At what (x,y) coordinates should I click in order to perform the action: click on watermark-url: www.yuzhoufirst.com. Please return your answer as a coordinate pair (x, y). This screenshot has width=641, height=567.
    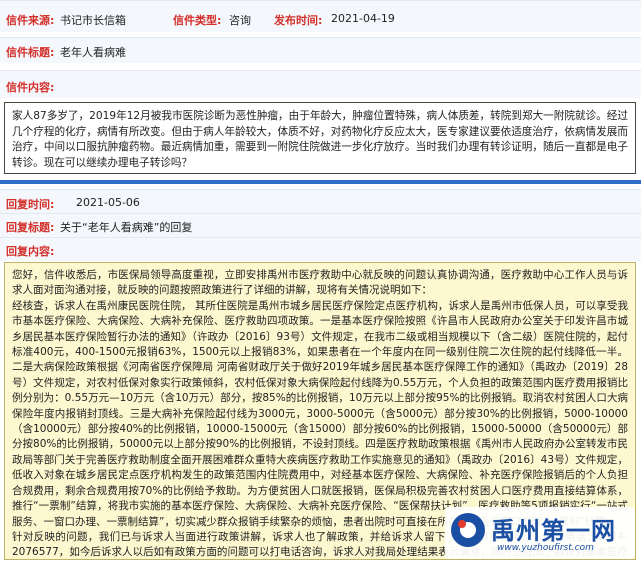
    Looking at the image, I should click on (545, 548).